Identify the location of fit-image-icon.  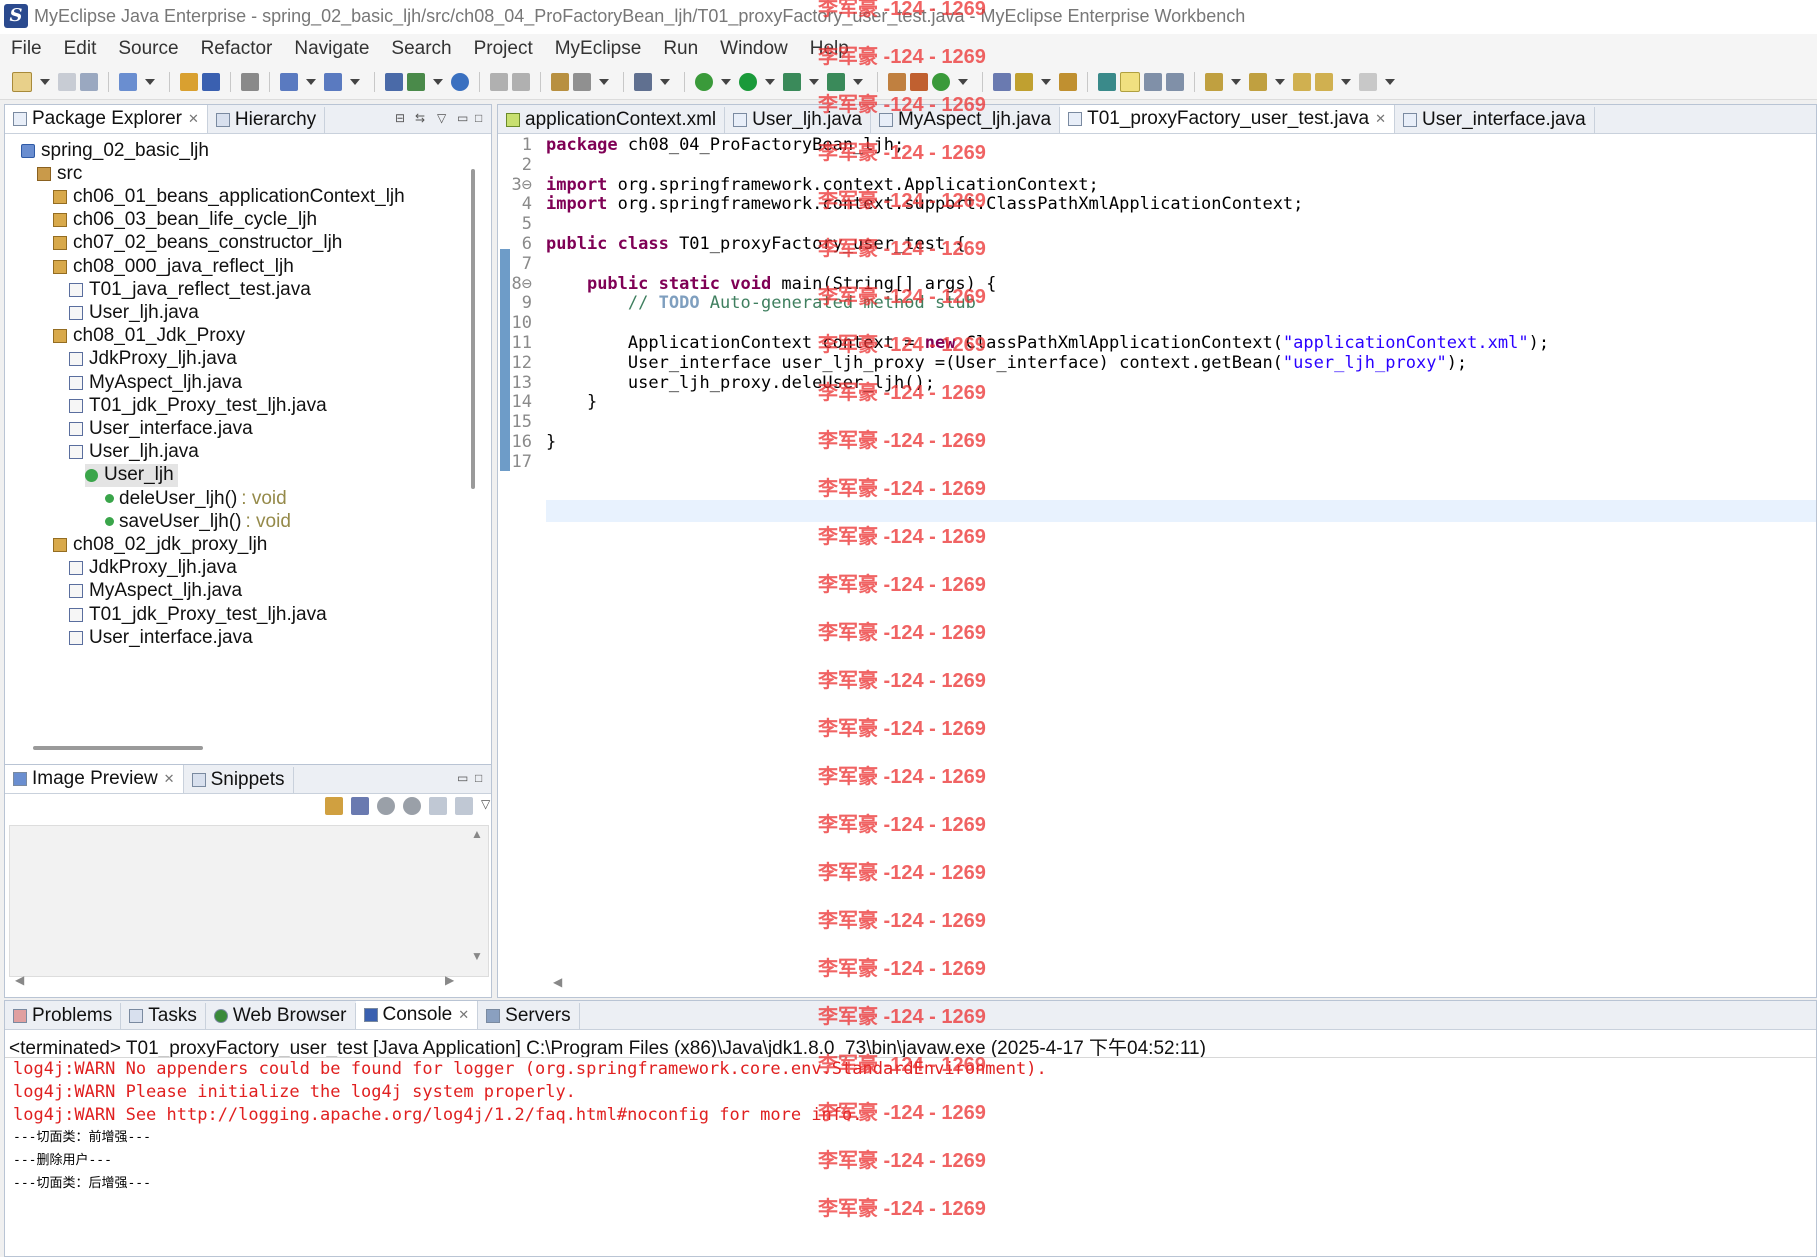
(360, 806).